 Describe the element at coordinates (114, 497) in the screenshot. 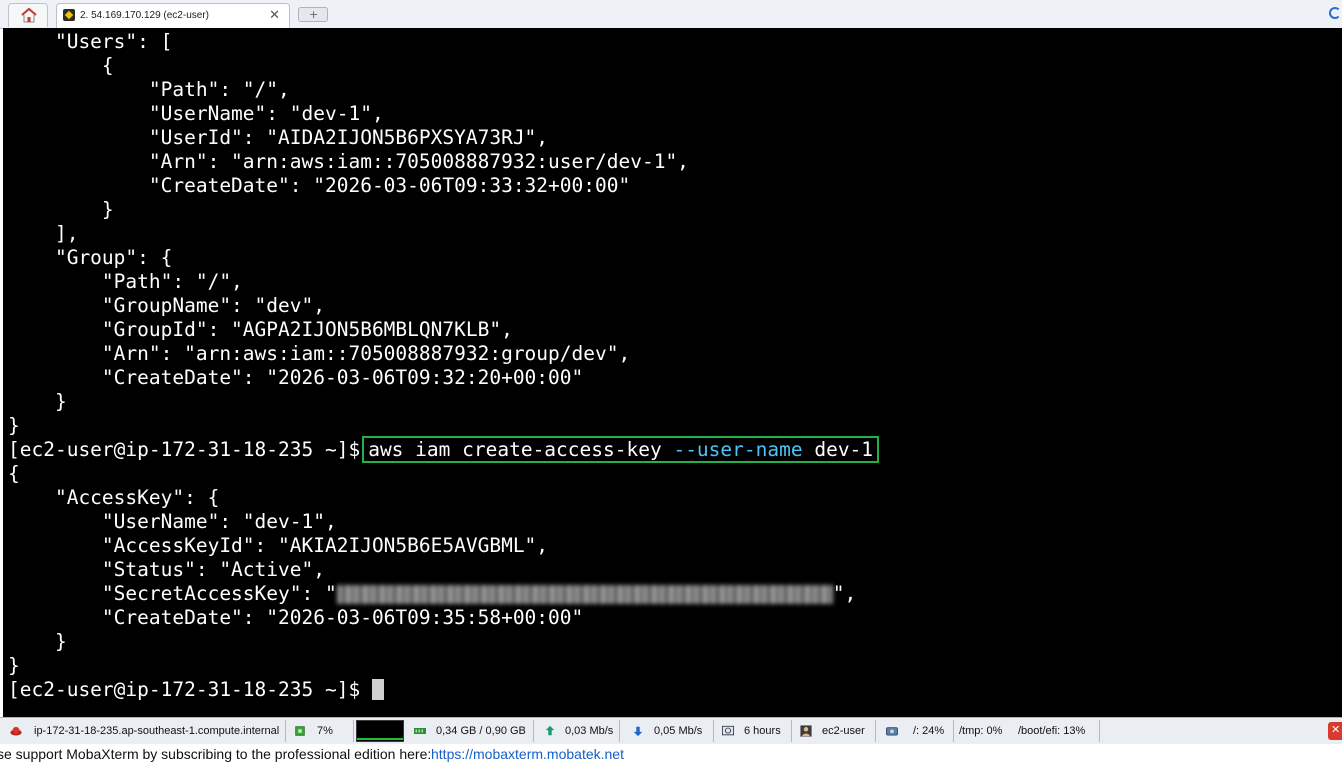

I see `terminal-line: "AccessKey": {` at that location.